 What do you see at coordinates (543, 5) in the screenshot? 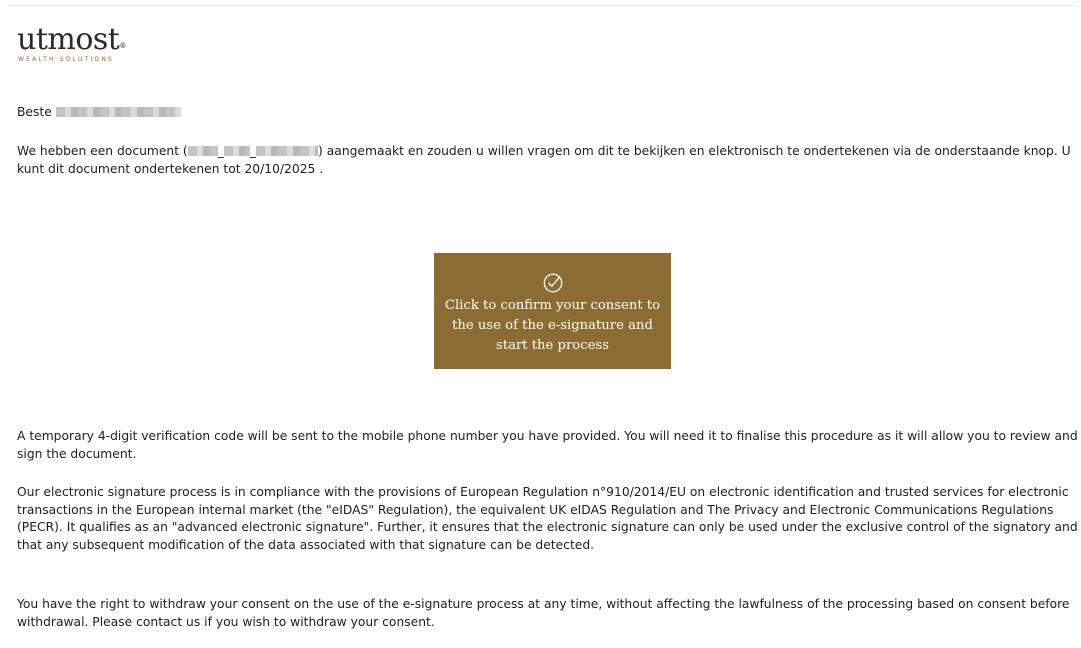
I see `top-divider` at bounding box center [543, 5].